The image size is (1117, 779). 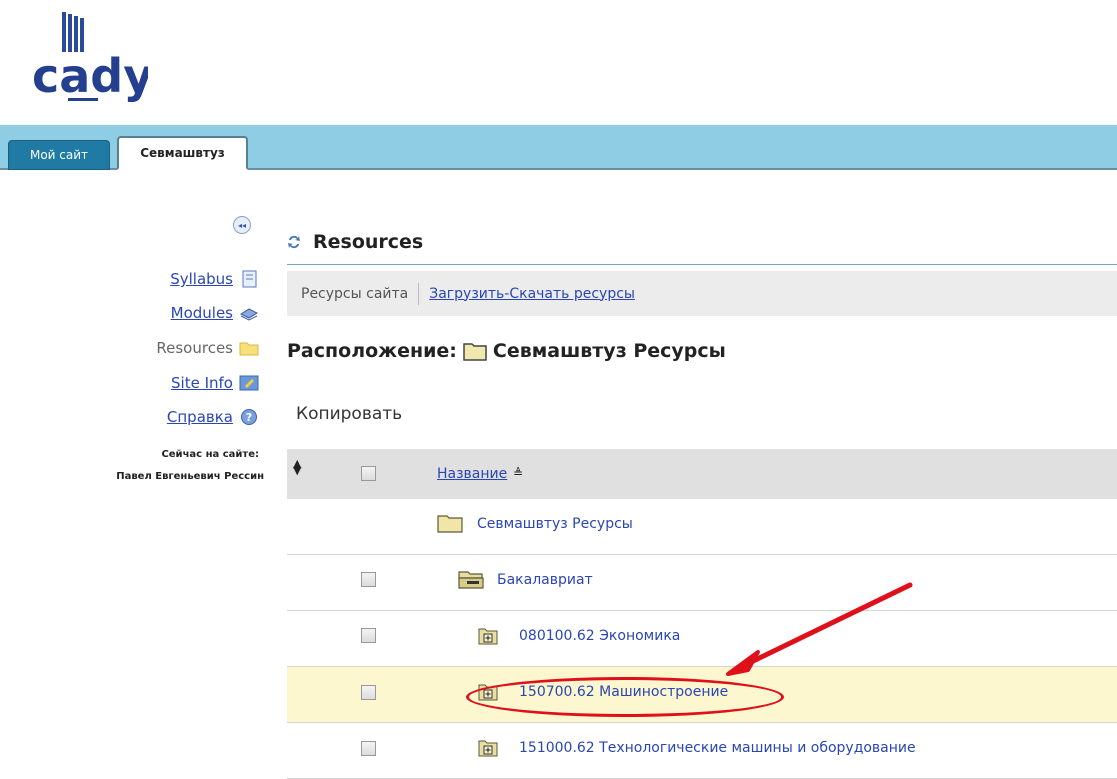 What do you see at coordinates (249, 314) in the screenshot?
I see `modules-icon` at bounding box center [249, 314].